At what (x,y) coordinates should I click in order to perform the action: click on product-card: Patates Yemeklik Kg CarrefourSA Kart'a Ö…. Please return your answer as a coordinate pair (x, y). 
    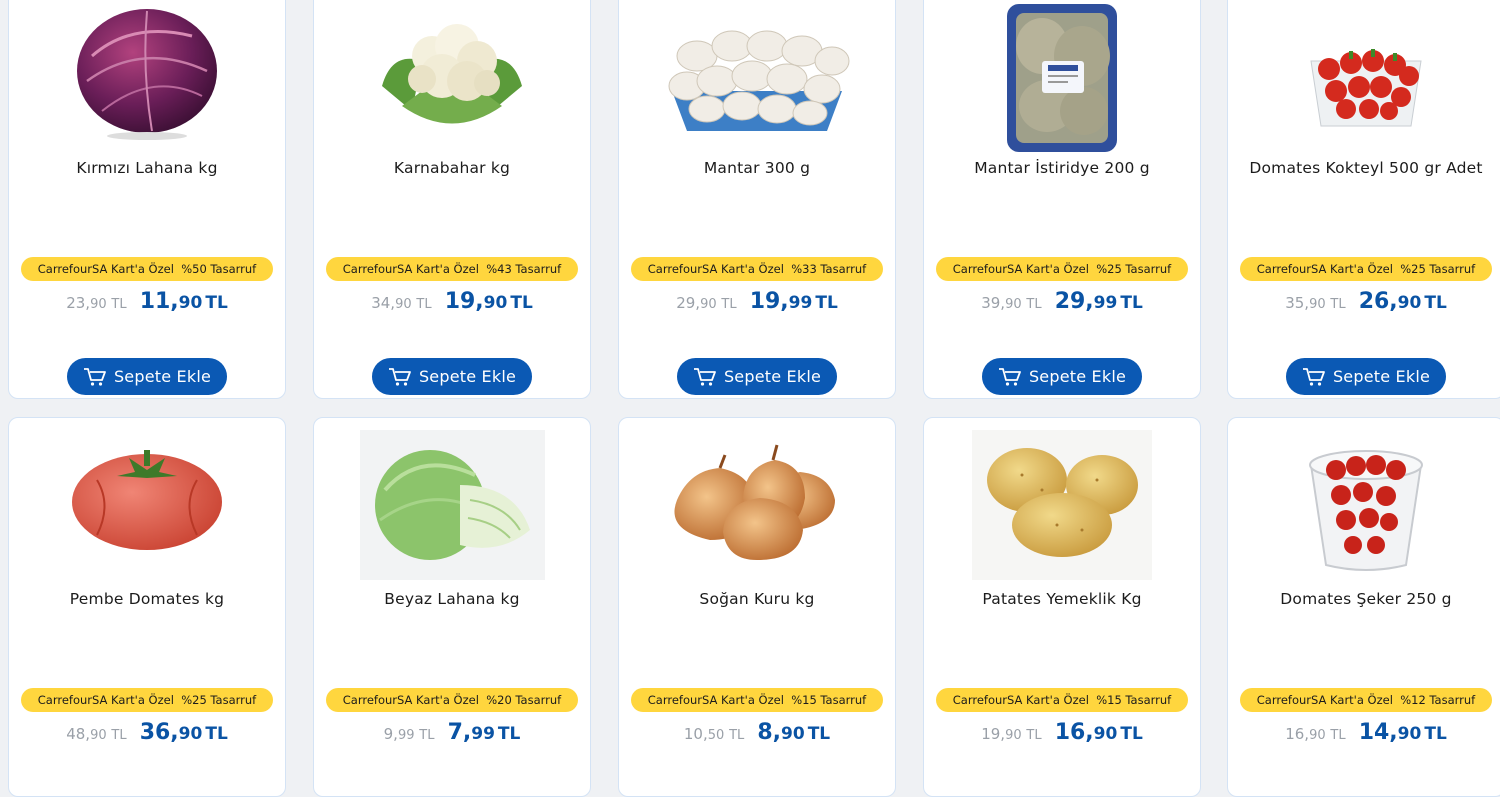
    Looking at the image, I should click on (1062, 607).